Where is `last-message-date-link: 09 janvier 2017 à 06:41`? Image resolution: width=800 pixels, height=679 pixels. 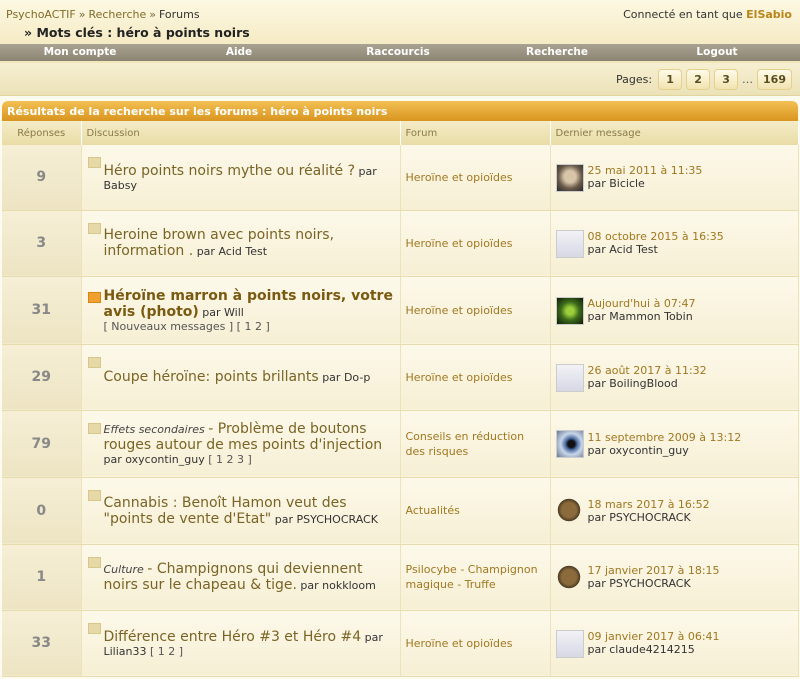
last-message-date-link: 09 janvier 2017 à 06:41 is located at coordinates (674, 636).